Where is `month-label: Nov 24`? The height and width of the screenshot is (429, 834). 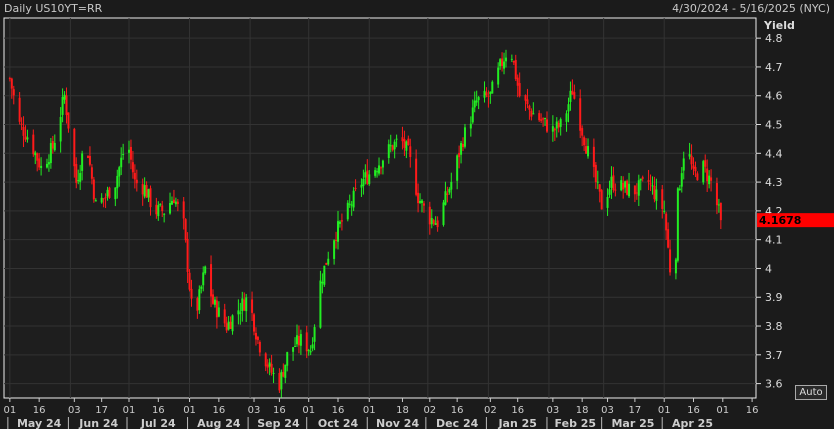
month-label: Nov 24 is located at coordinates (397, 423).